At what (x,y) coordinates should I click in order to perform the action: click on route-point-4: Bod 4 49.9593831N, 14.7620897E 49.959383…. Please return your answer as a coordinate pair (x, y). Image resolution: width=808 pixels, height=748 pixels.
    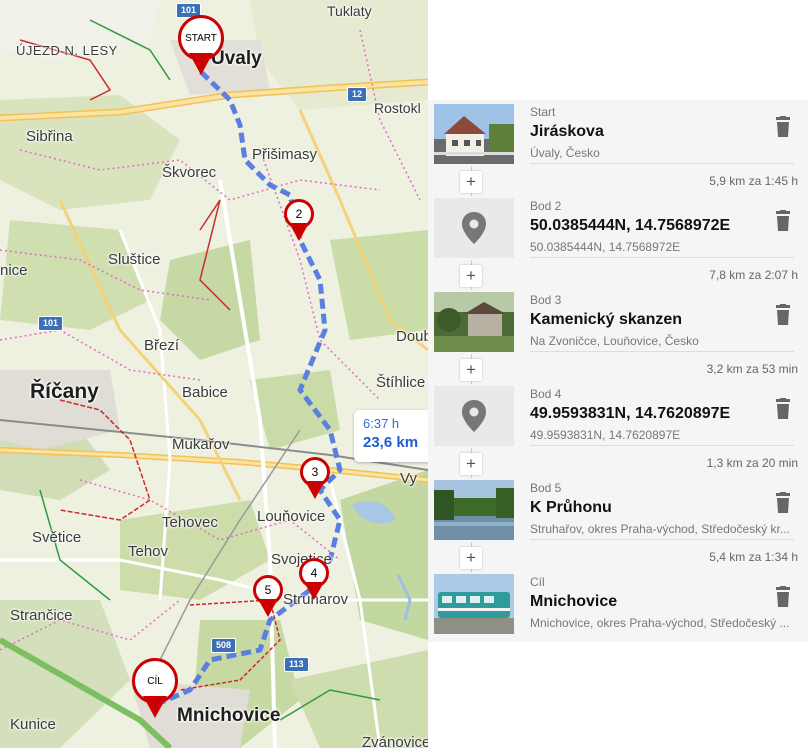
    Looking at the image, I should click on (618, 414).